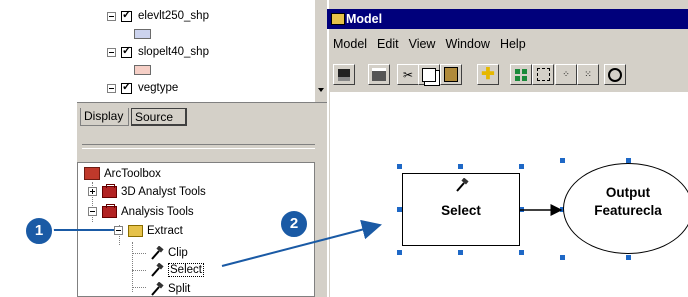 This screenshot has width=688, height=297. I want to click on callout-2-badge: 2, so click(294, 224).